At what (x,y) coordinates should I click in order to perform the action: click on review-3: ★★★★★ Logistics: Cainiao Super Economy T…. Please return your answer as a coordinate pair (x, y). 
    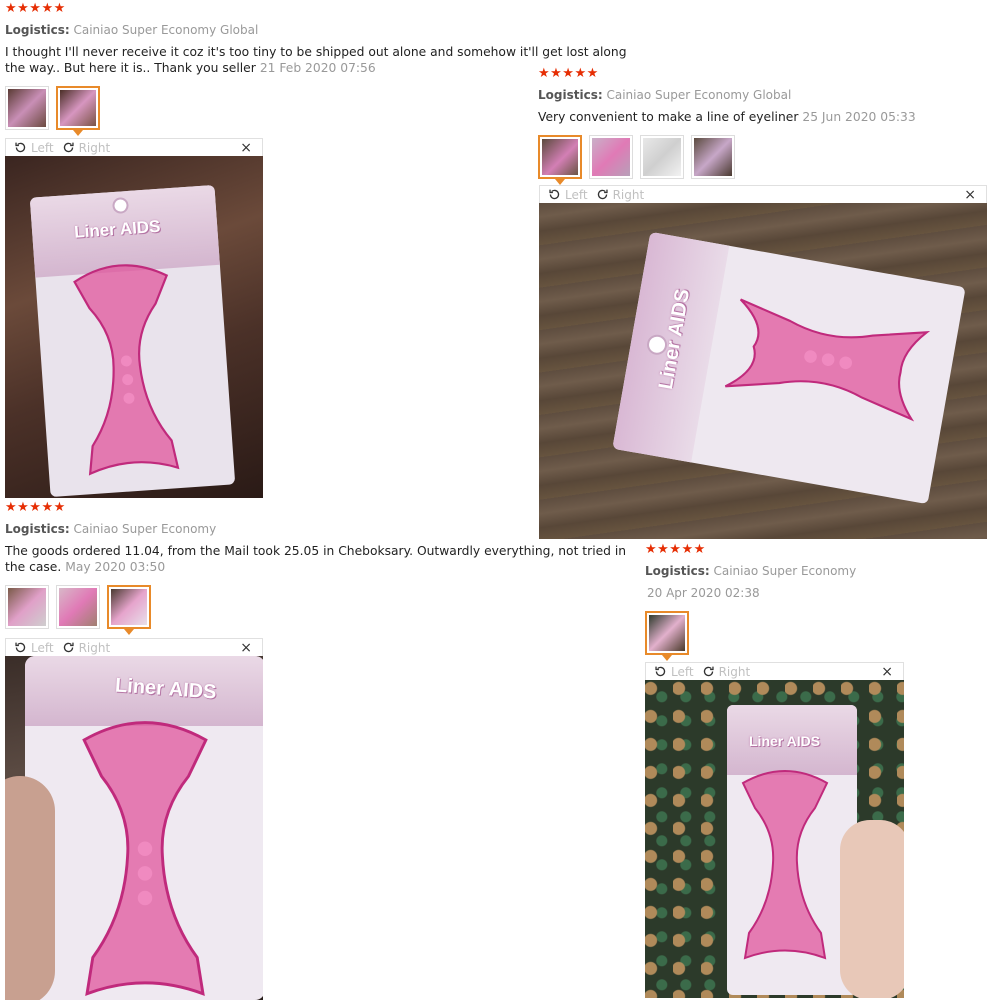
    Looking at the image, I should click on (320, 567).